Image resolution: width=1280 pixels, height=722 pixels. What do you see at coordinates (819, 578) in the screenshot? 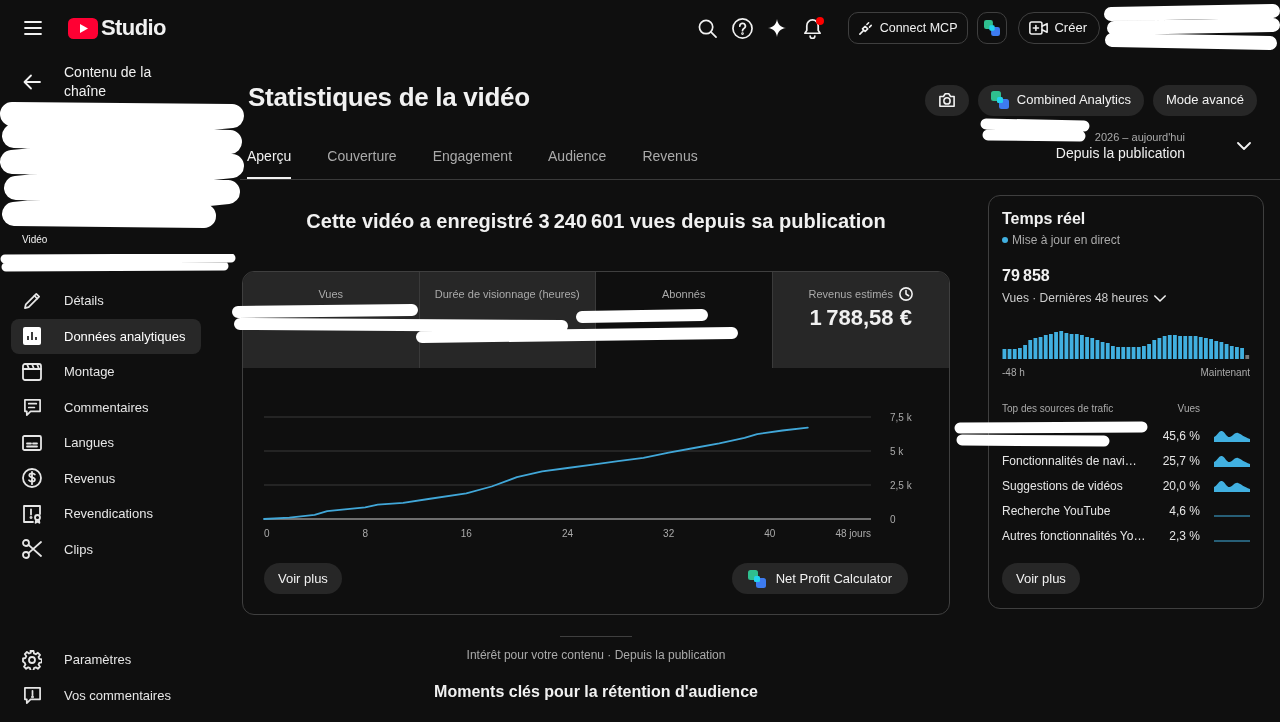
I see `calculator-button: Net Profit Calculator` at bounding box center [819, 578].